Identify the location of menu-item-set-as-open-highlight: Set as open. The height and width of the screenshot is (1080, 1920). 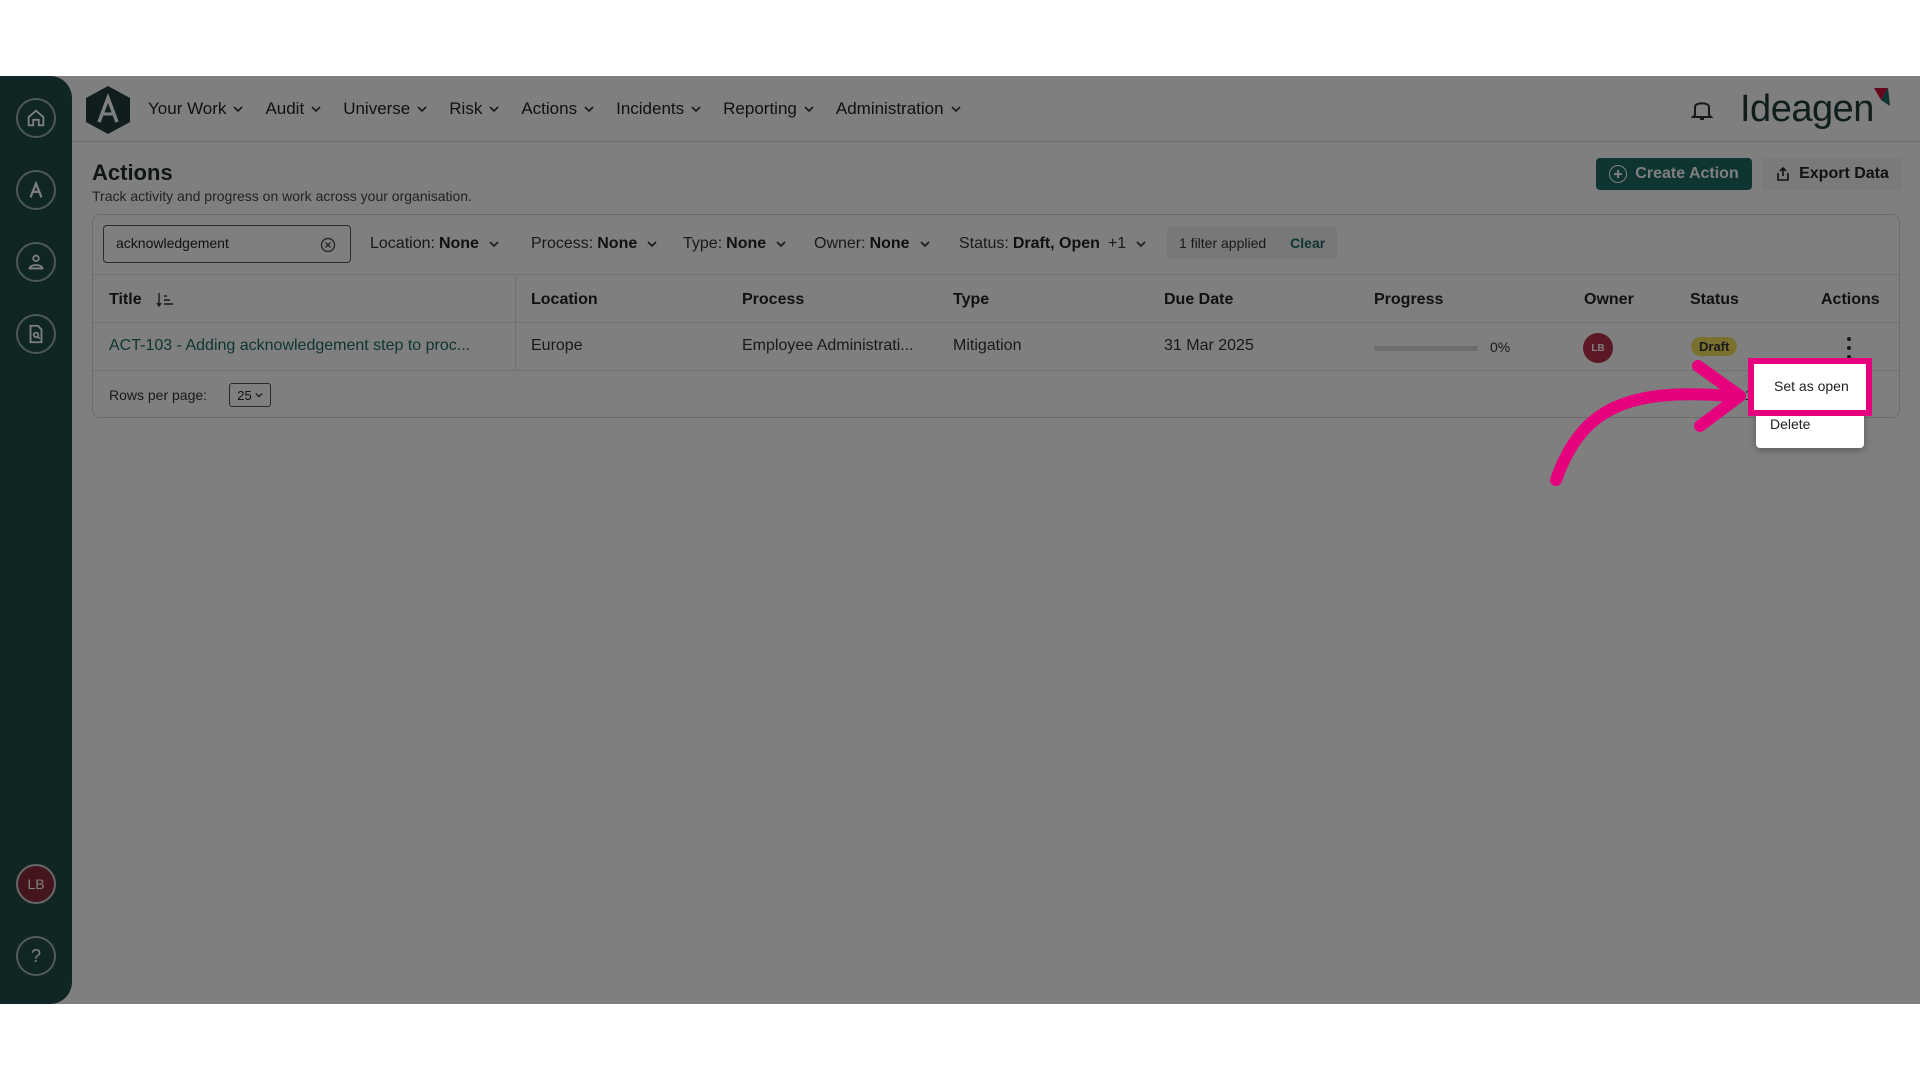
(1810, 387).